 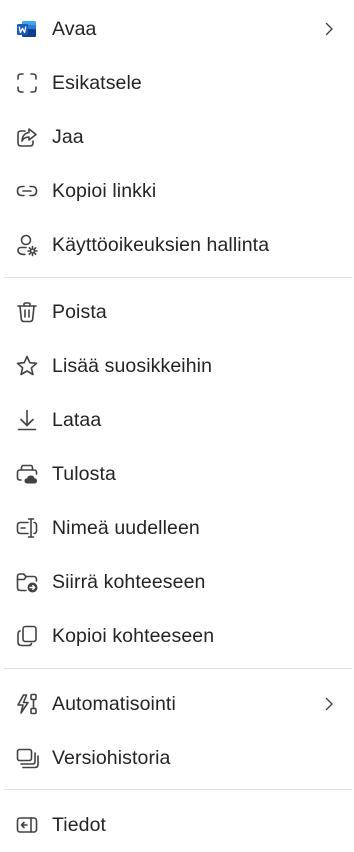 What do you see at coordinates (126, 527) in the screenshot?
I see `menu-item-label: Nimeä uudelleen` at bounding box center [126, 527].